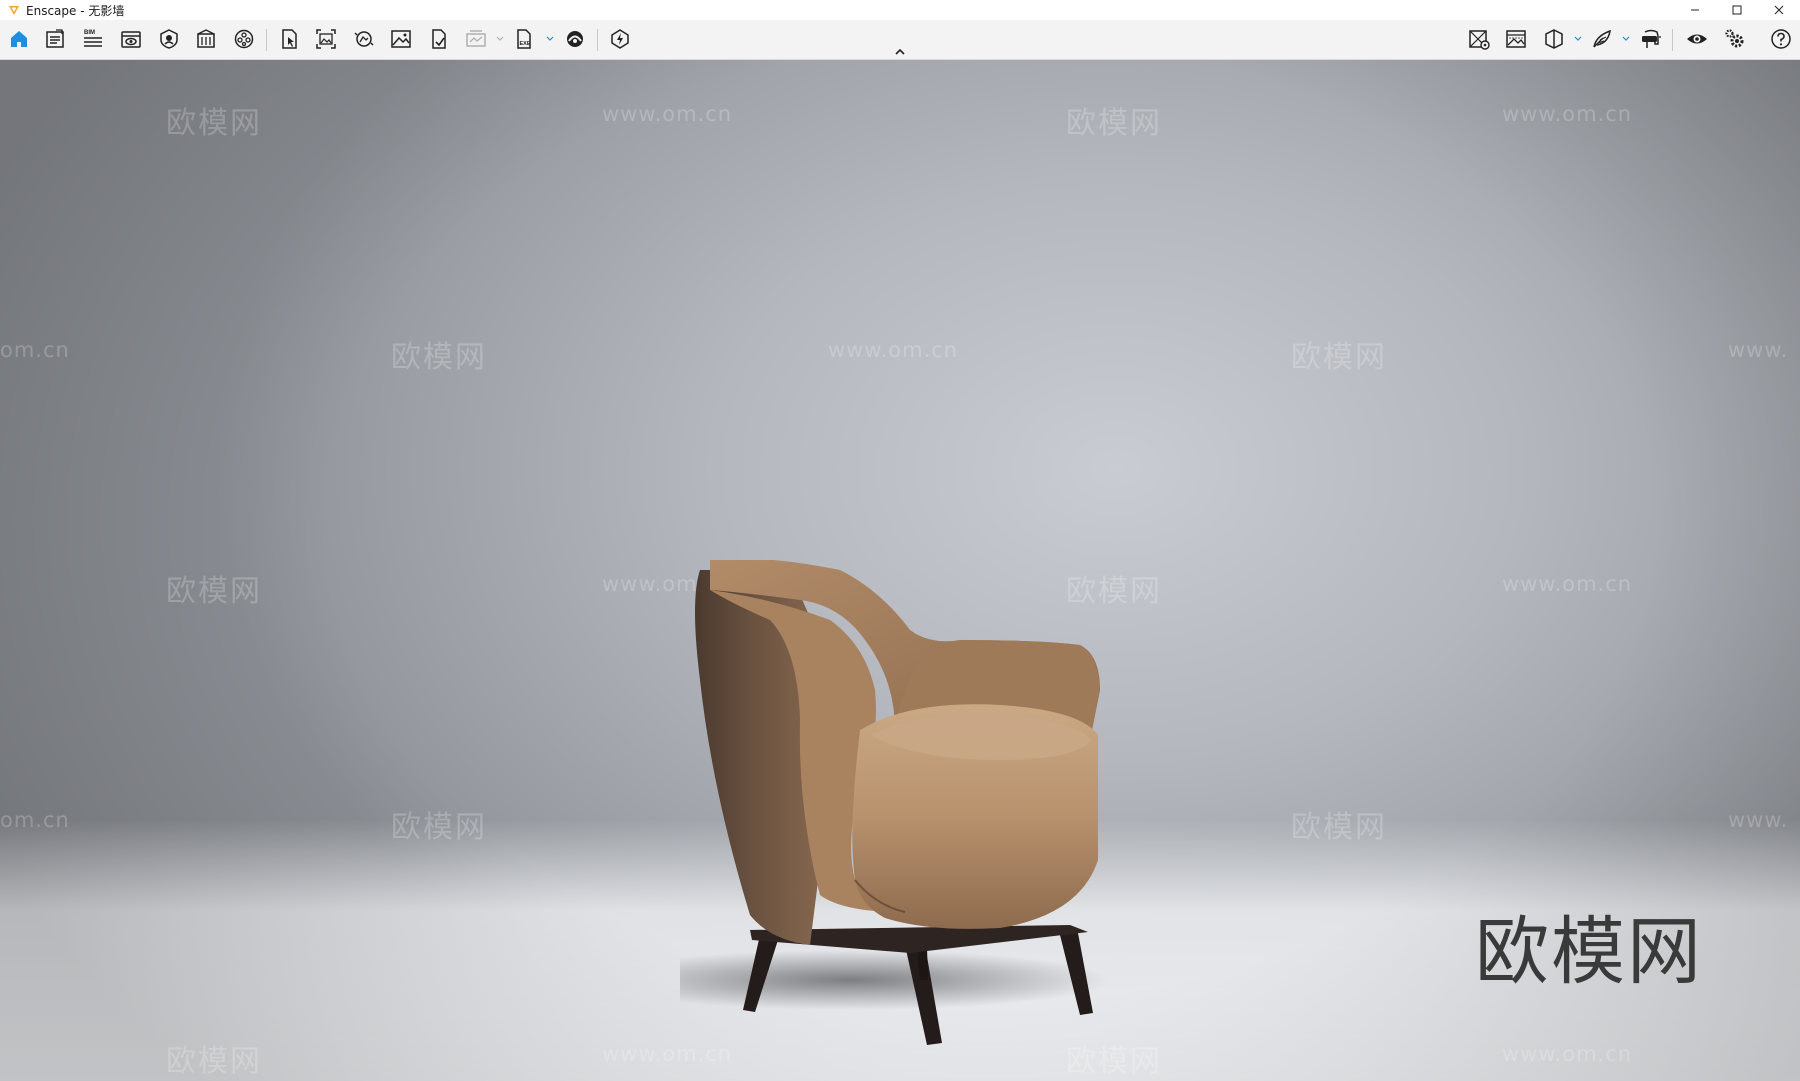 This screenshot has height=1081, width=1800. I want to click on asset-library-button, so click(55, 39).